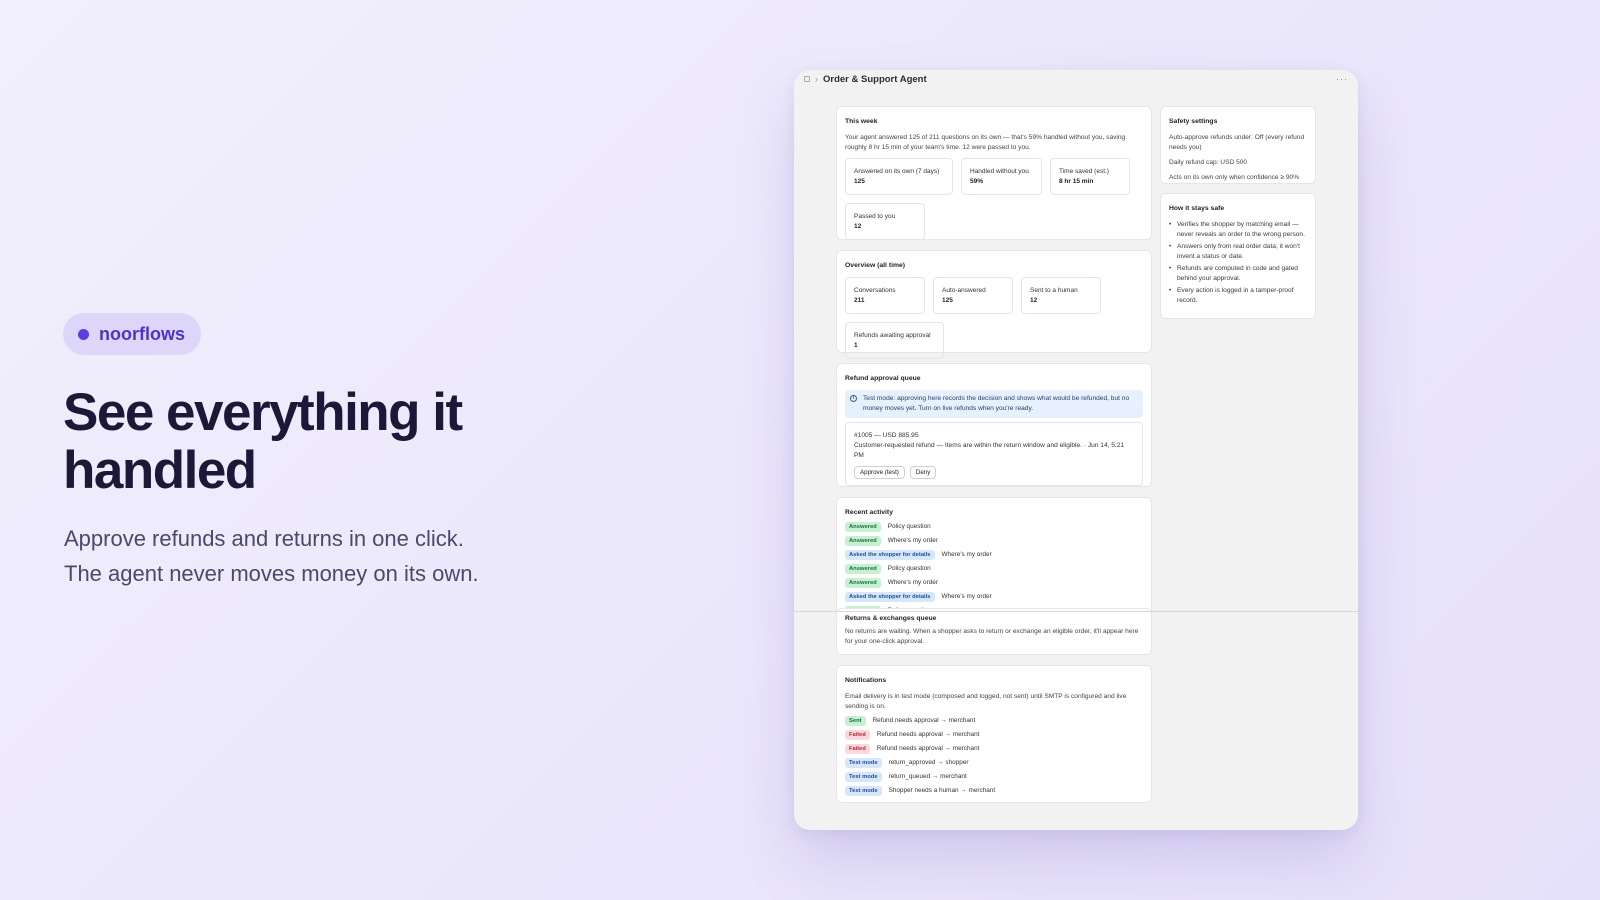 Image resolution: width=1600 pixels, height=900 pixels. What do you see at coordinates (879, 472) in the screenshot?
I see `approve-test-button: Approve (test)` at bounding box center [879, 472].